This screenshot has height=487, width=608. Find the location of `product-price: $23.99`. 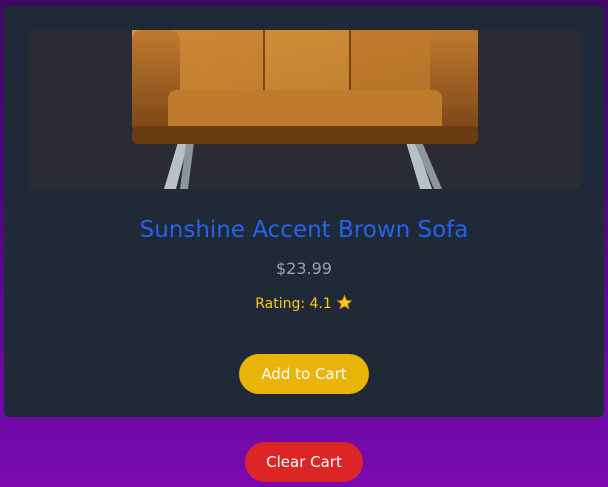

product-price: $23.99 is located at coordinates (304, 268).